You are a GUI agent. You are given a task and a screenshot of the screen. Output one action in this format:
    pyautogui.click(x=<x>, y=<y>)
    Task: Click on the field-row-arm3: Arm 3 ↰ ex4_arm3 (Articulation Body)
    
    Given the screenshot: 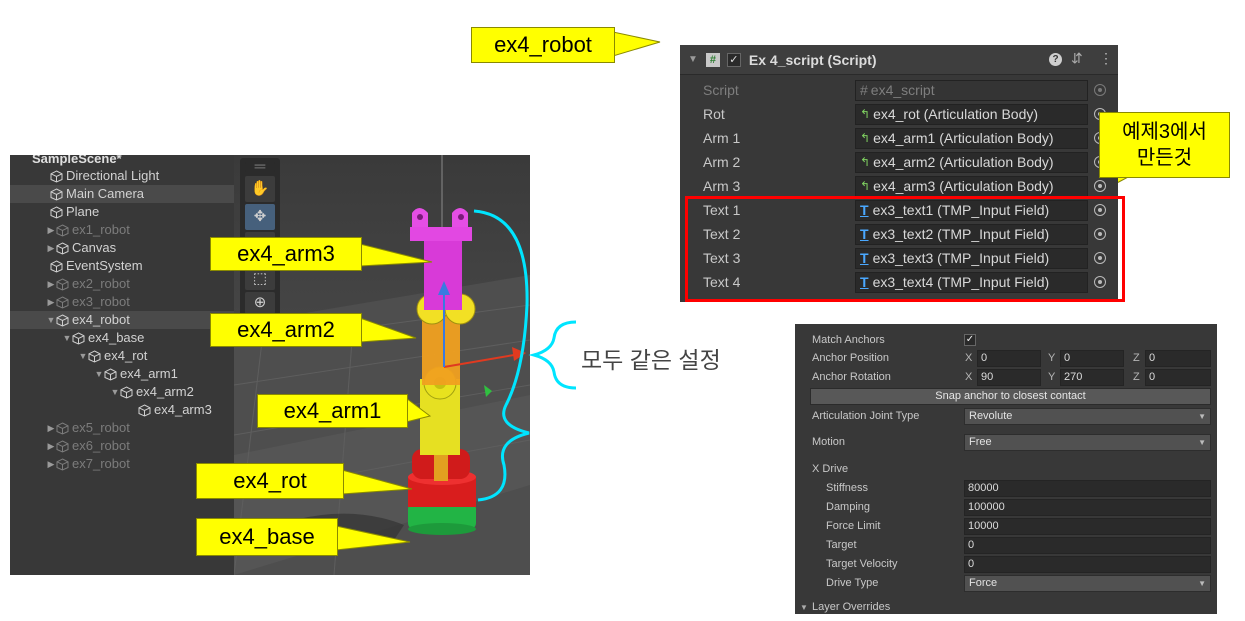 What is the action you would take?
    pyautogui.click(x=899, y=186)
    